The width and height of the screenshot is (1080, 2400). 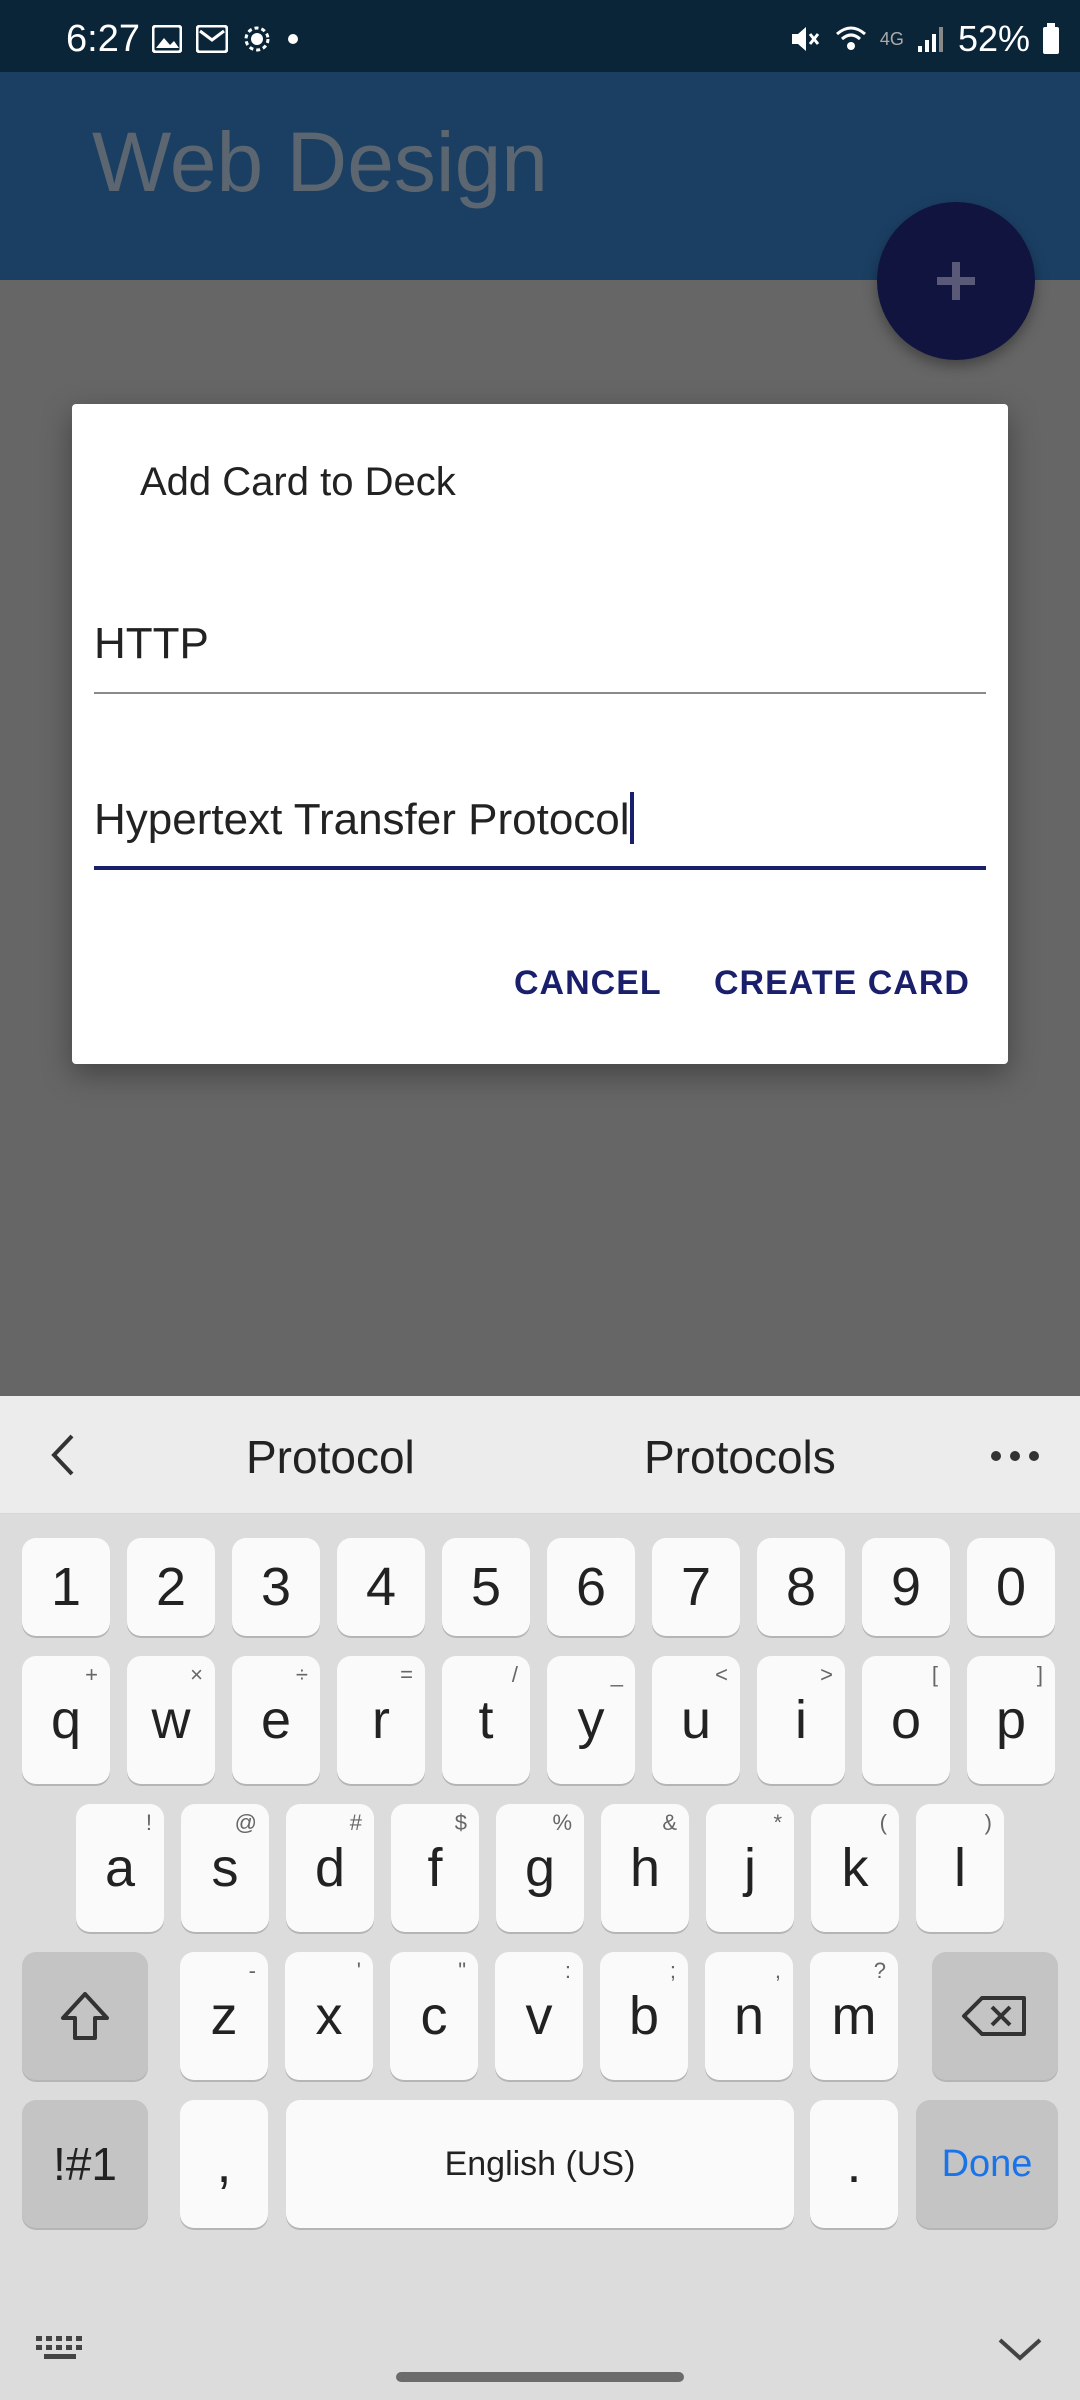 What do you see at coordinates (85, 2164) in the screenshot?
I see `symbols-key: !#1` at bounding box center [85, 2164].